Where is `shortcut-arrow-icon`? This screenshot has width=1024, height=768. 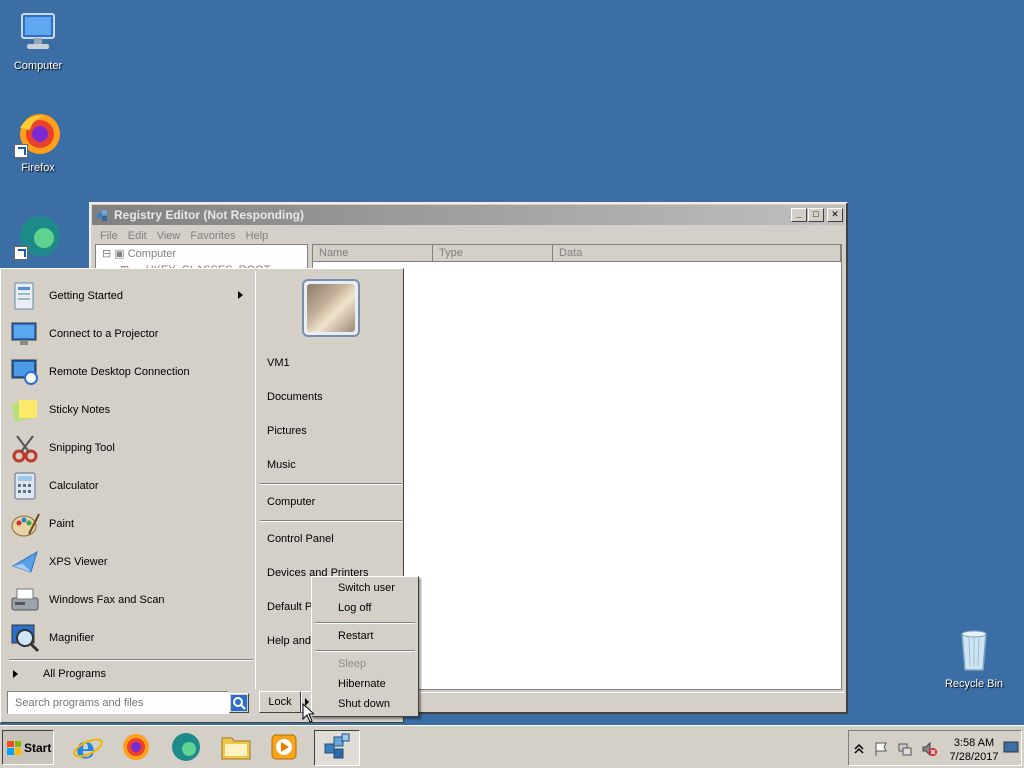
shortcut-arrow-icon is located at coordinates (21, 151).